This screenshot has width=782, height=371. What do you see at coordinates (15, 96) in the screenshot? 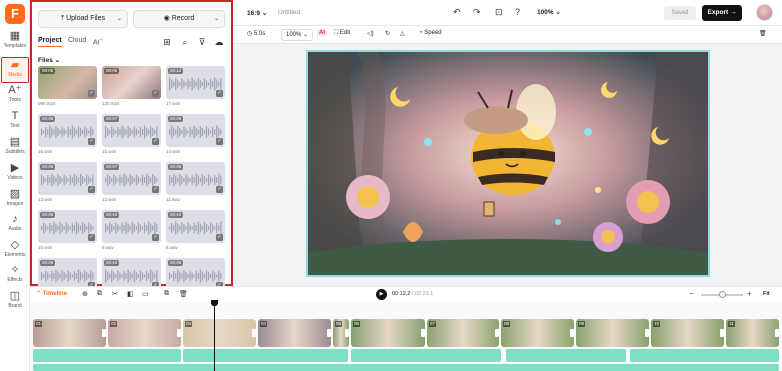
I see `sidebar-item-tools: A⁺ Tools` at bounding box center [15, 96].